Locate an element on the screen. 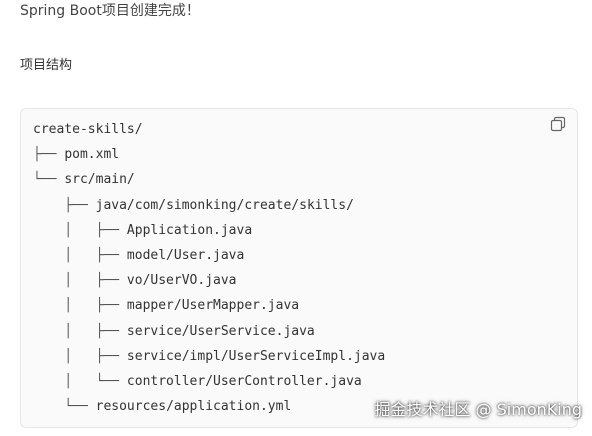 The image size is (592, 436). tree-line: │ ├── vo/UserVO.java is located at coordinates (209, 283).